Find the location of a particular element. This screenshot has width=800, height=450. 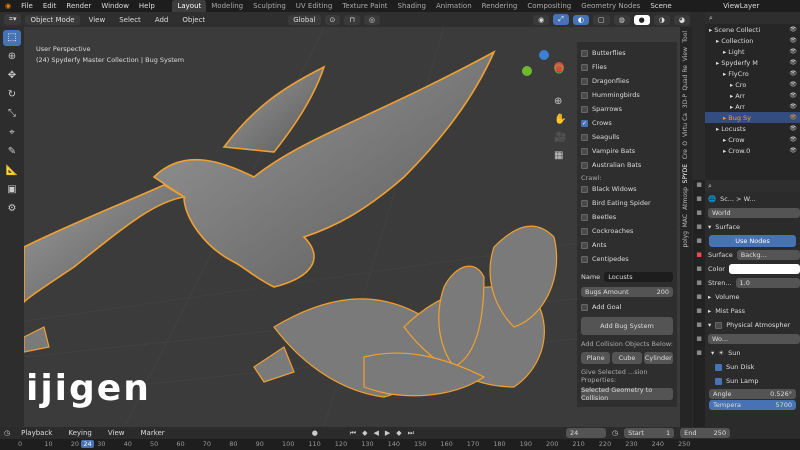

output-icon: ▪ is located at coordinates (699, 215).